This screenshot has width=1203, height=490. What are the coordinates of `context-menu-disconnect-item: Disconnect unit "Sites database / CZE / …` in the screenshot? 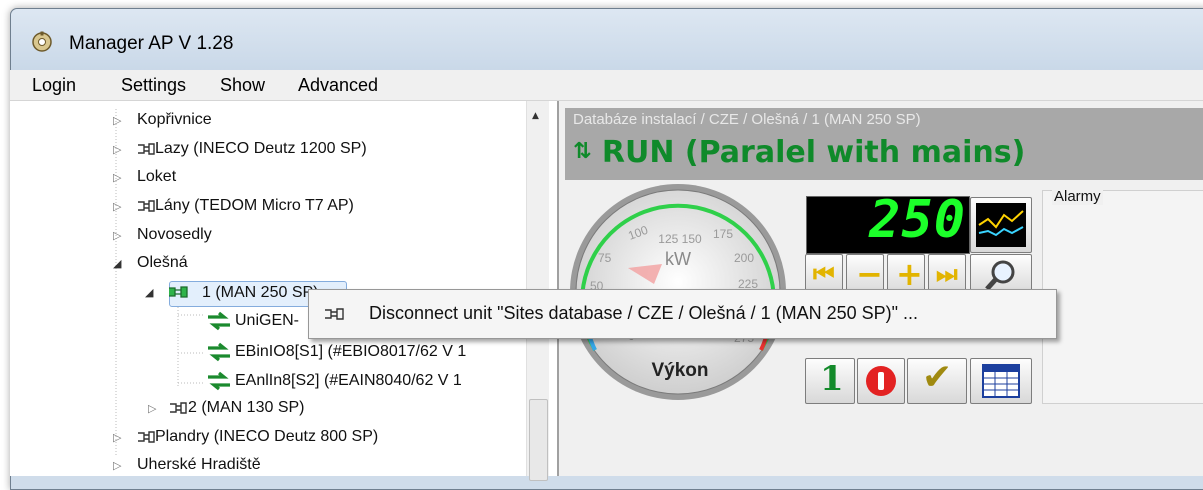 It's located at (643, 313).